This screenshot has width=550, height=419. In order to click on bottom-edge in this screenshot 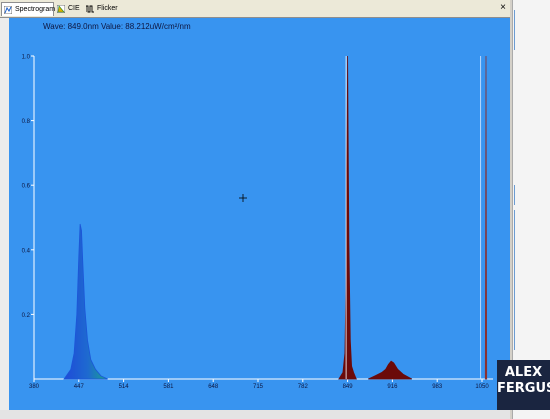, I will do `click(255, 414)`.